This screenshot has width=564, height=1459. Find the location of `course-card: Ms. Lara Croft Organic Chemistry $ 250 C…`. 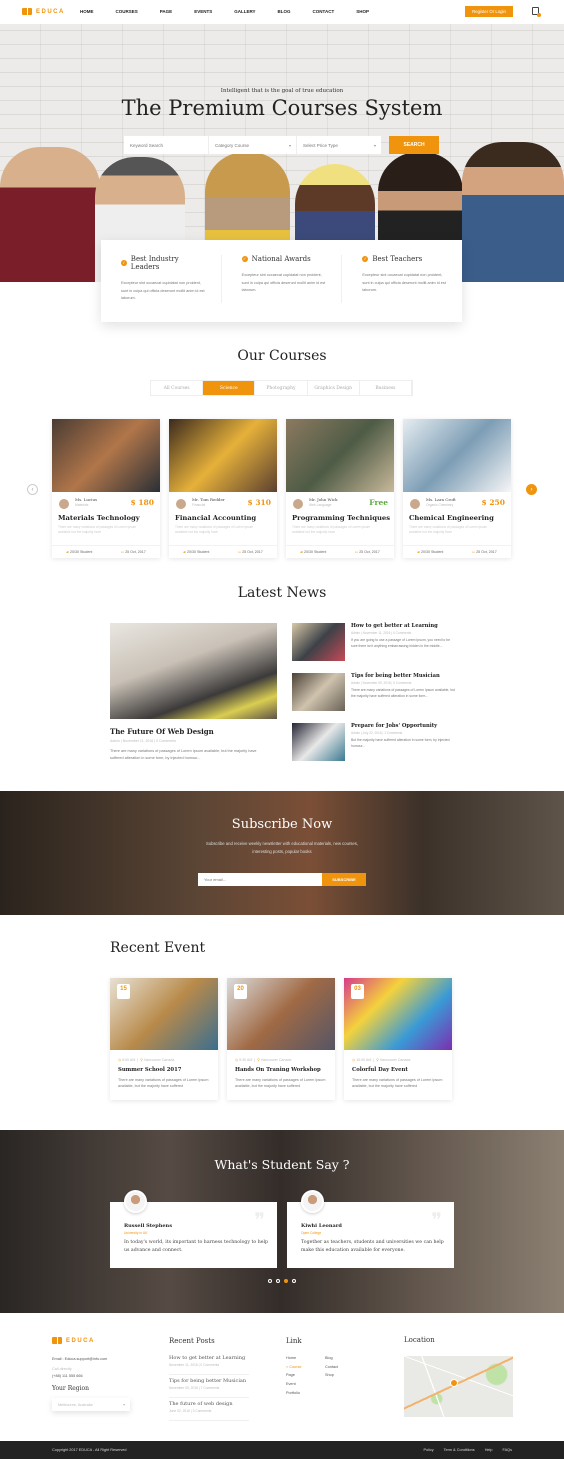

course-card: Ms. Lara Croft Organic Chemistry $ 250 C… is located at coordinates (457, 488).